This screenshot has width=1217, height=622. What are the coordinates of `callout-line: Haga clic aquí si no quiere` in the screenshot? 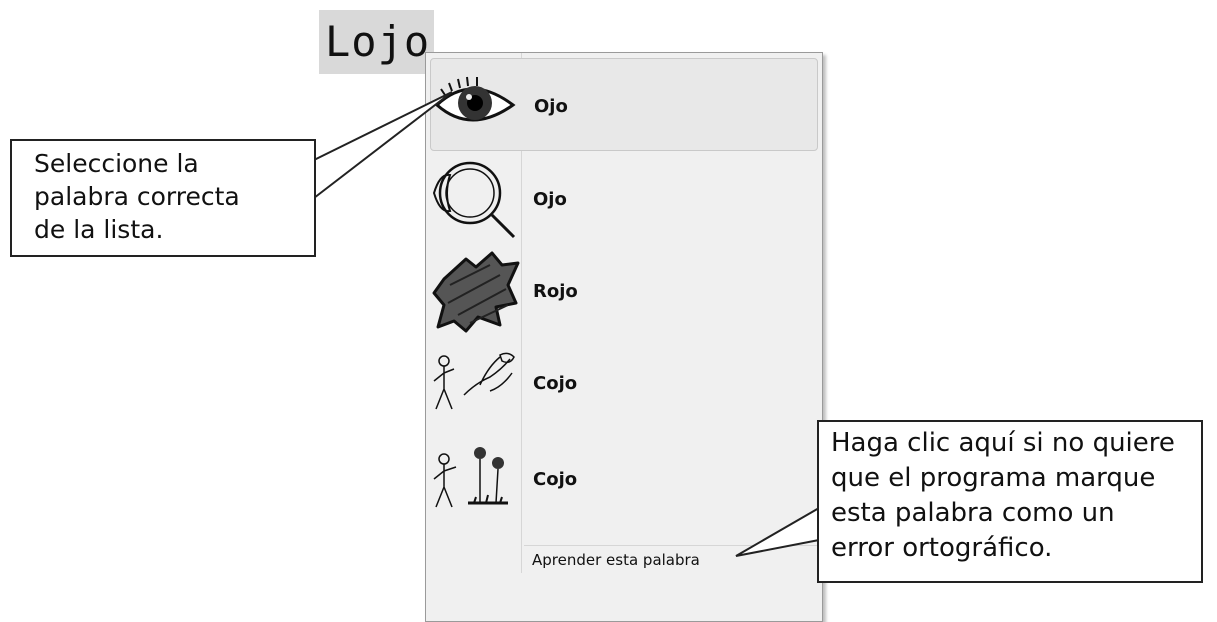 It's located at (1003, 443).